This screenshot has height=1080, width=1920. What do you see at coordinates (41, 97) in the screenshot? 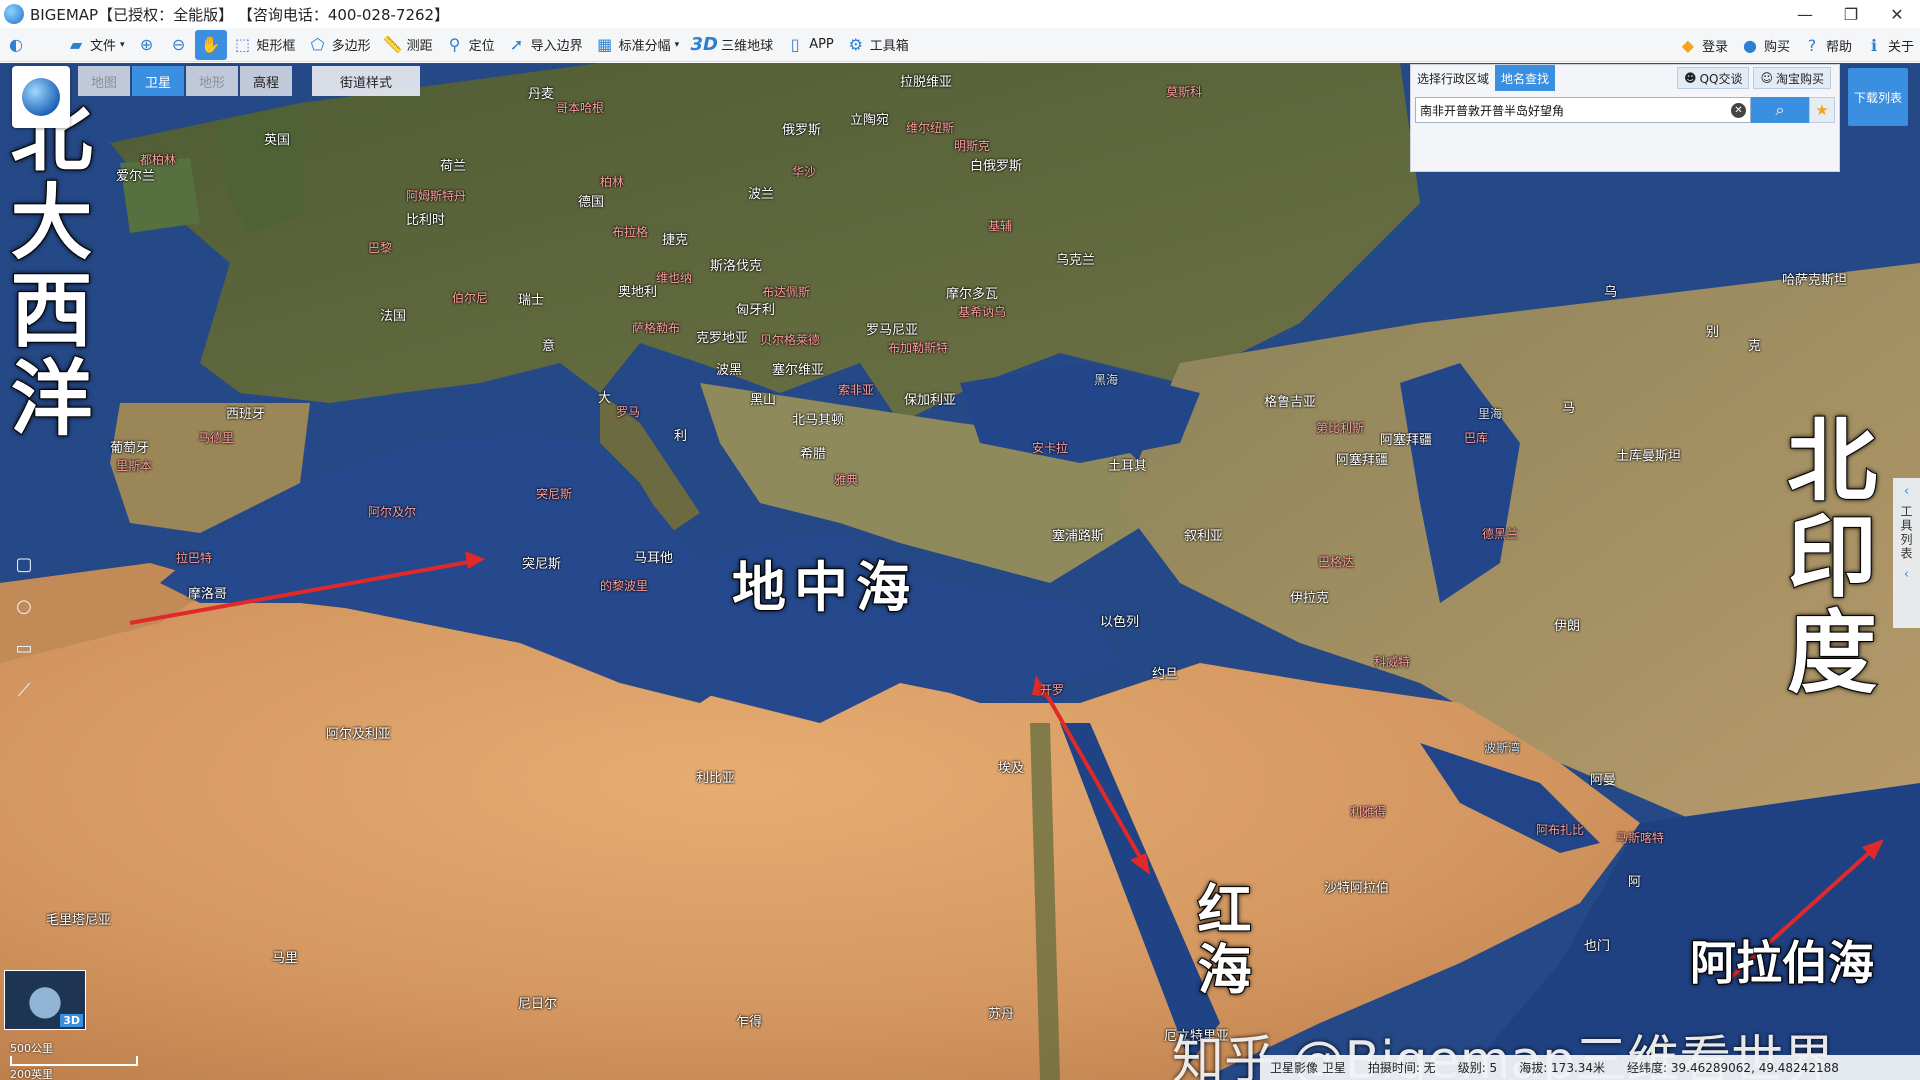
I see `globe-view-button` at bounding box center [41, 97].